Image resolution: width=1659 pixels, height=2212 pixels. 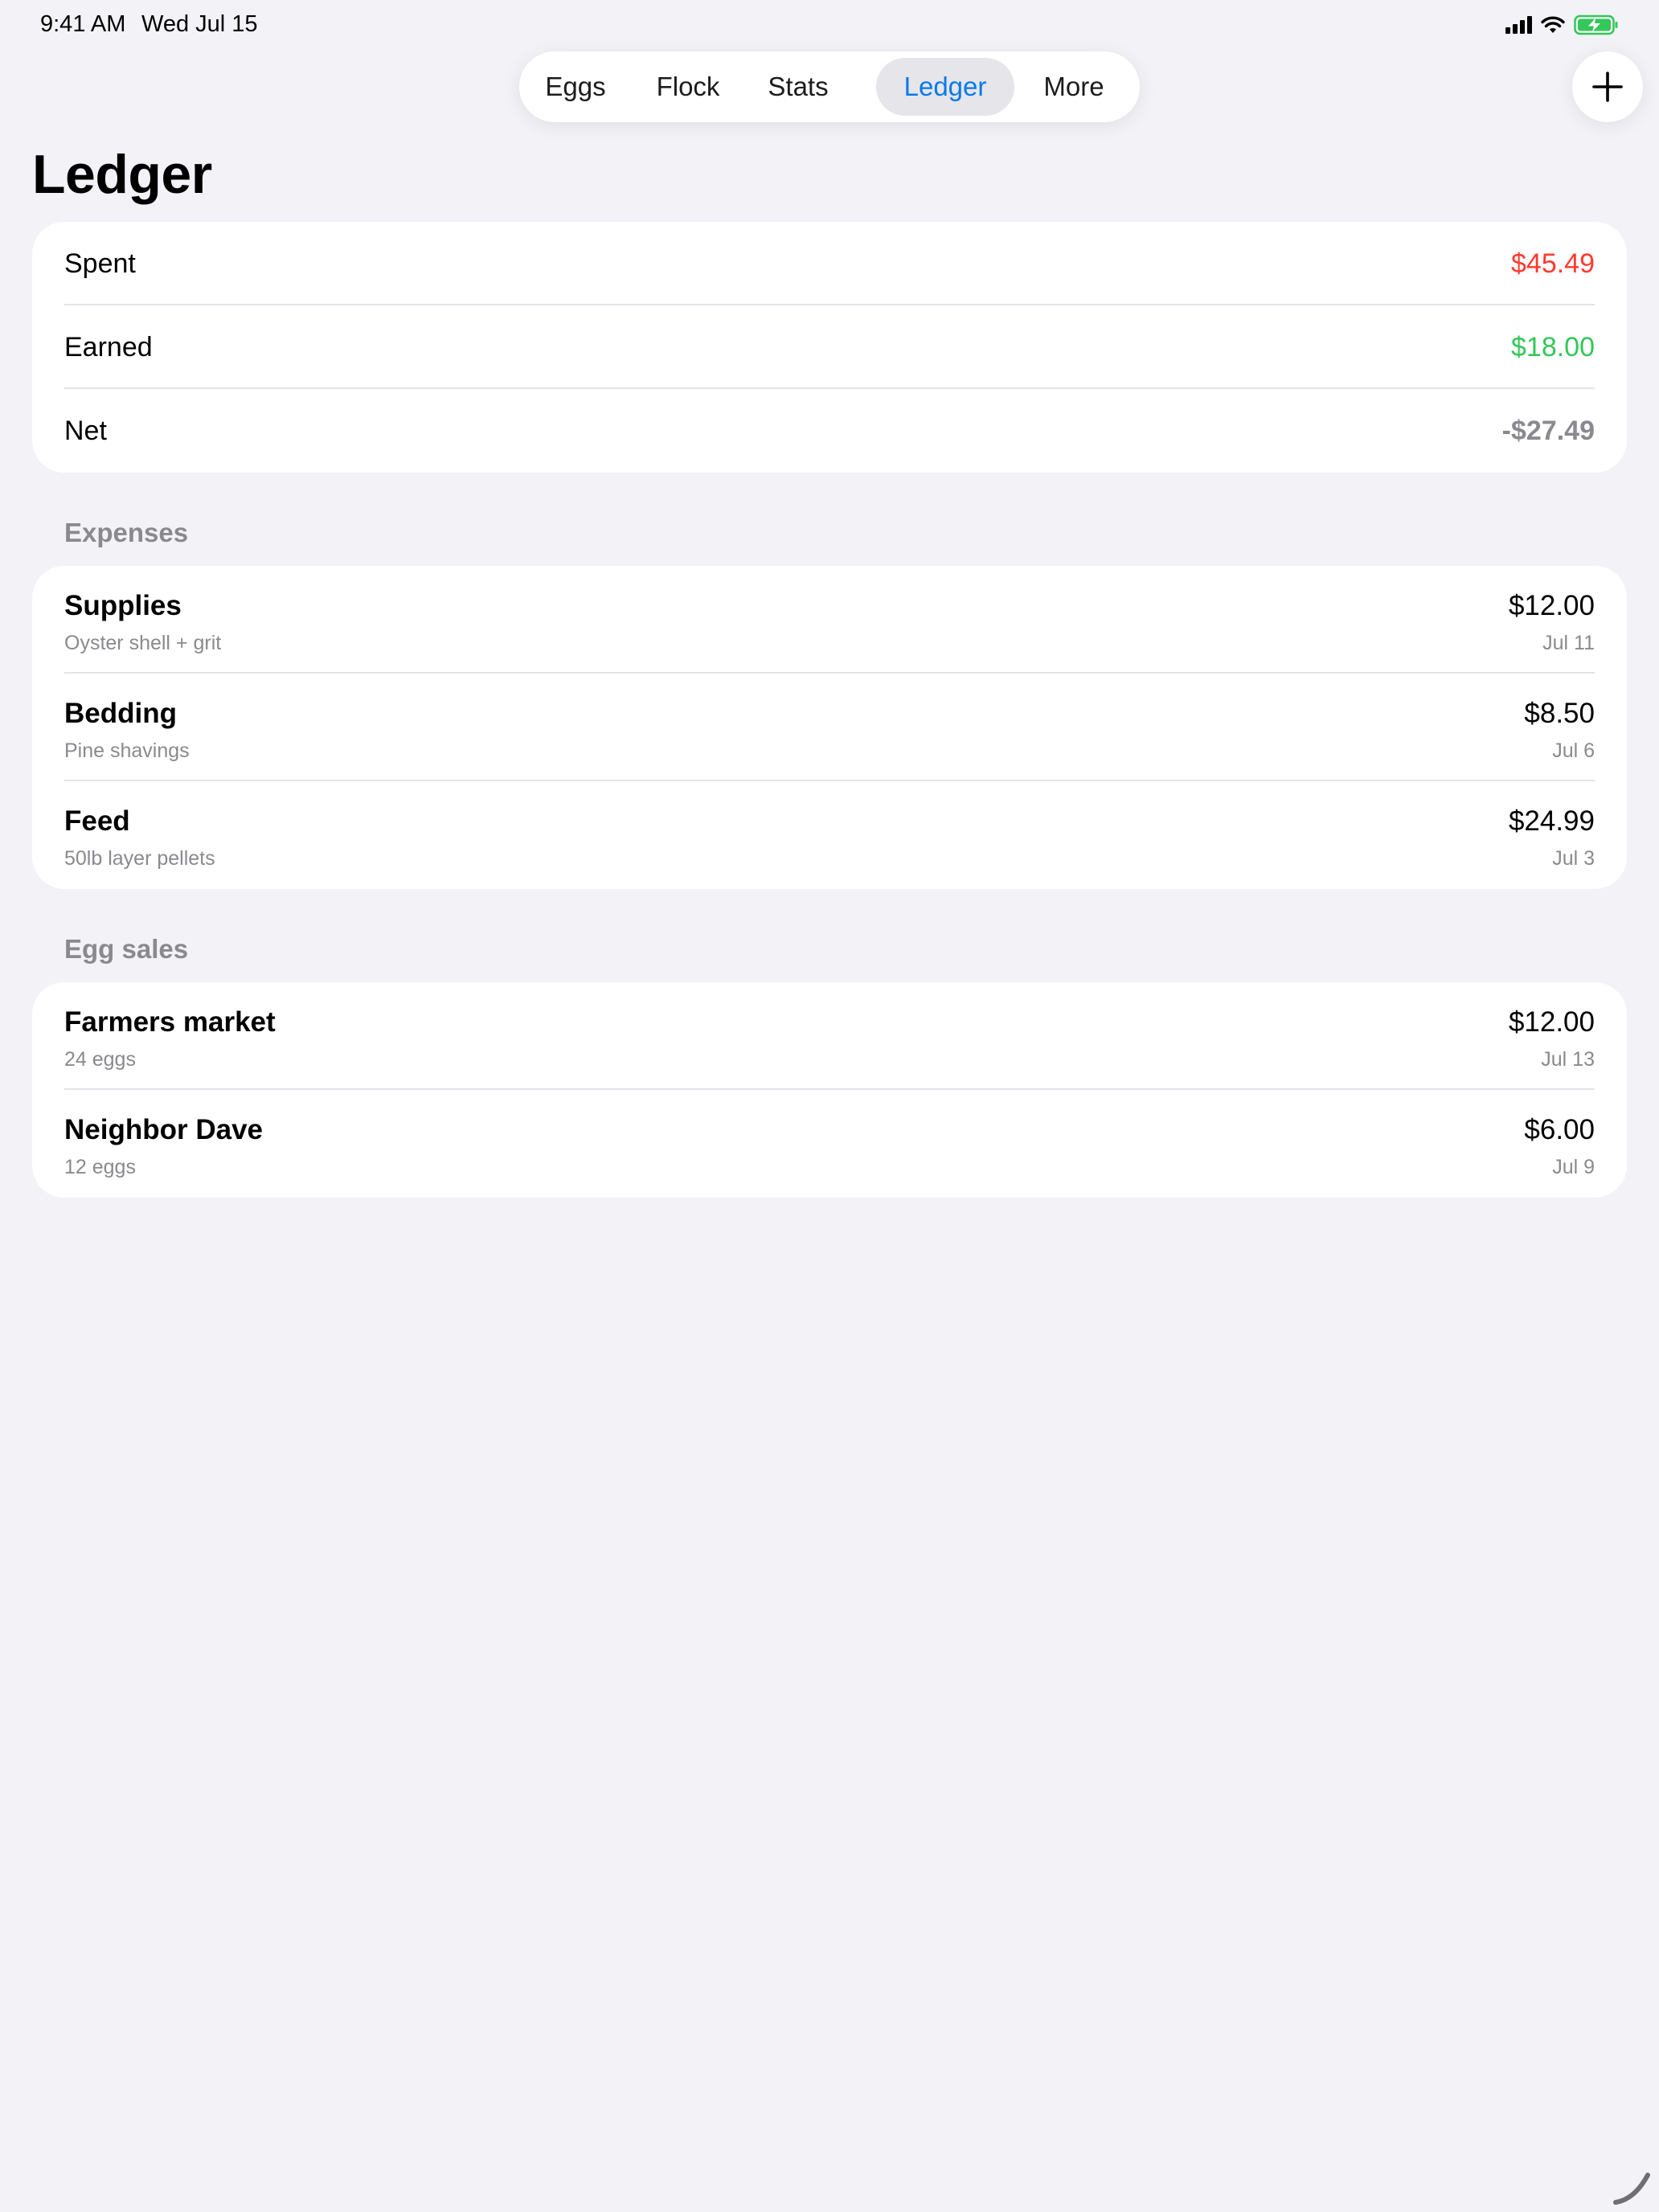 What do you see at coordinates (829, 25) in the screenshot?
I see `status-bar: 9:41 AM Wed Jul 15` at bounding box center [829, 25].